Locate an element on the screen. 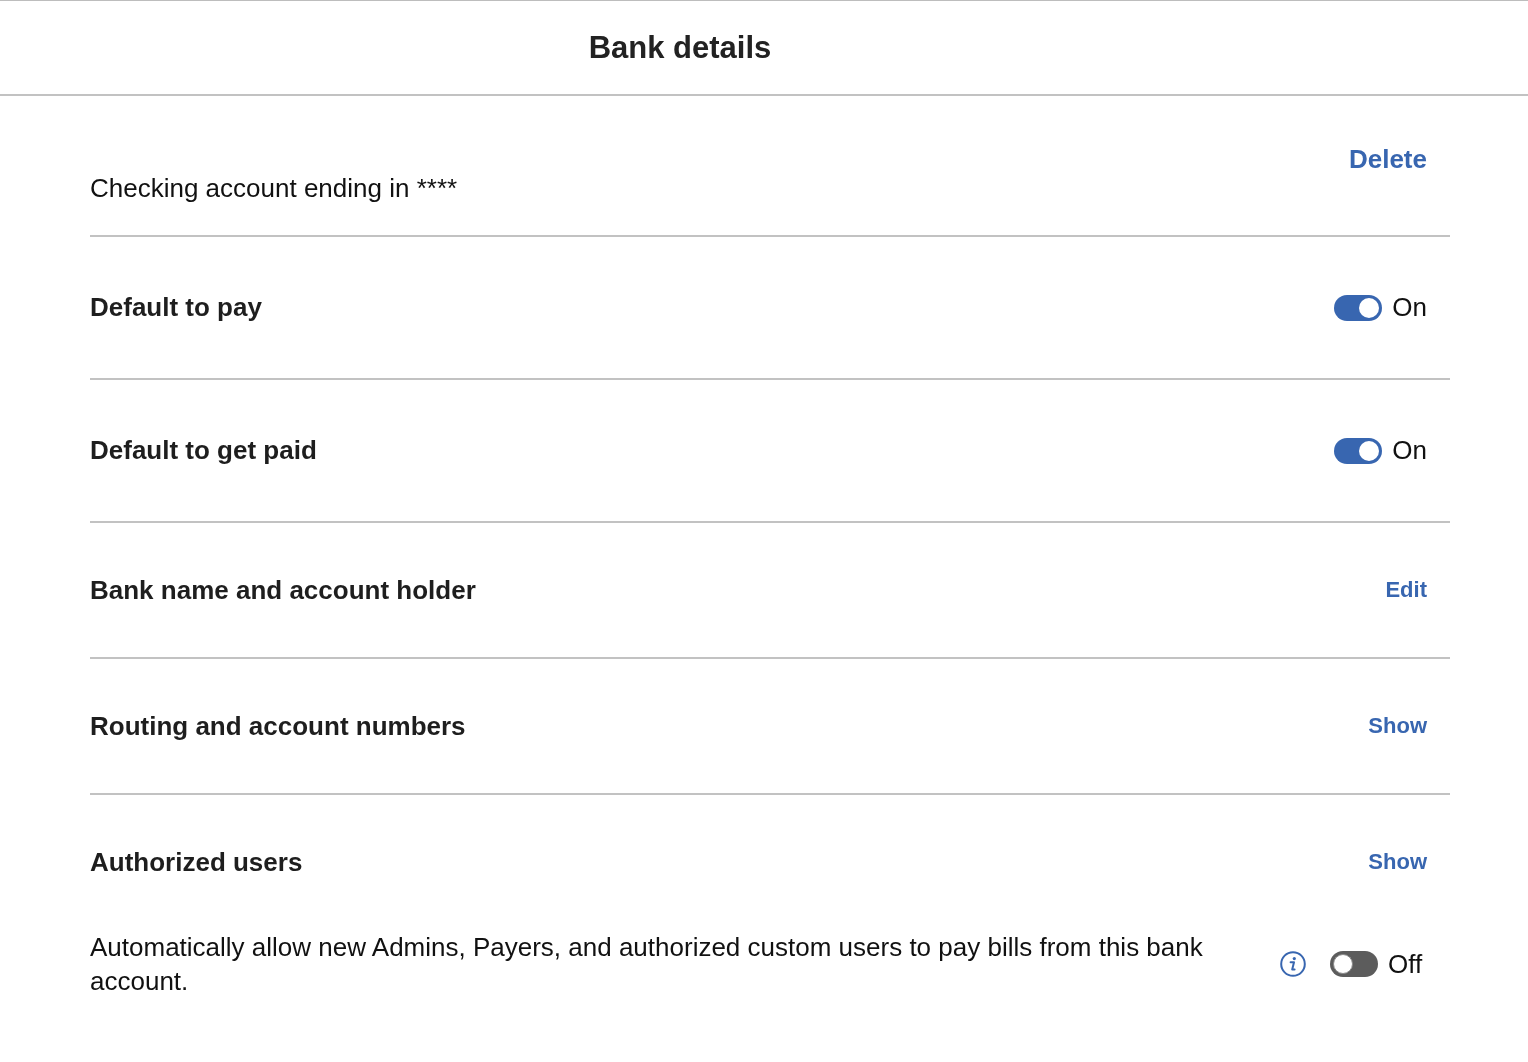 The height and width of the screenshot is (1062, 1528). toggle-state-label: Off is located at coordinates (1405, 964).